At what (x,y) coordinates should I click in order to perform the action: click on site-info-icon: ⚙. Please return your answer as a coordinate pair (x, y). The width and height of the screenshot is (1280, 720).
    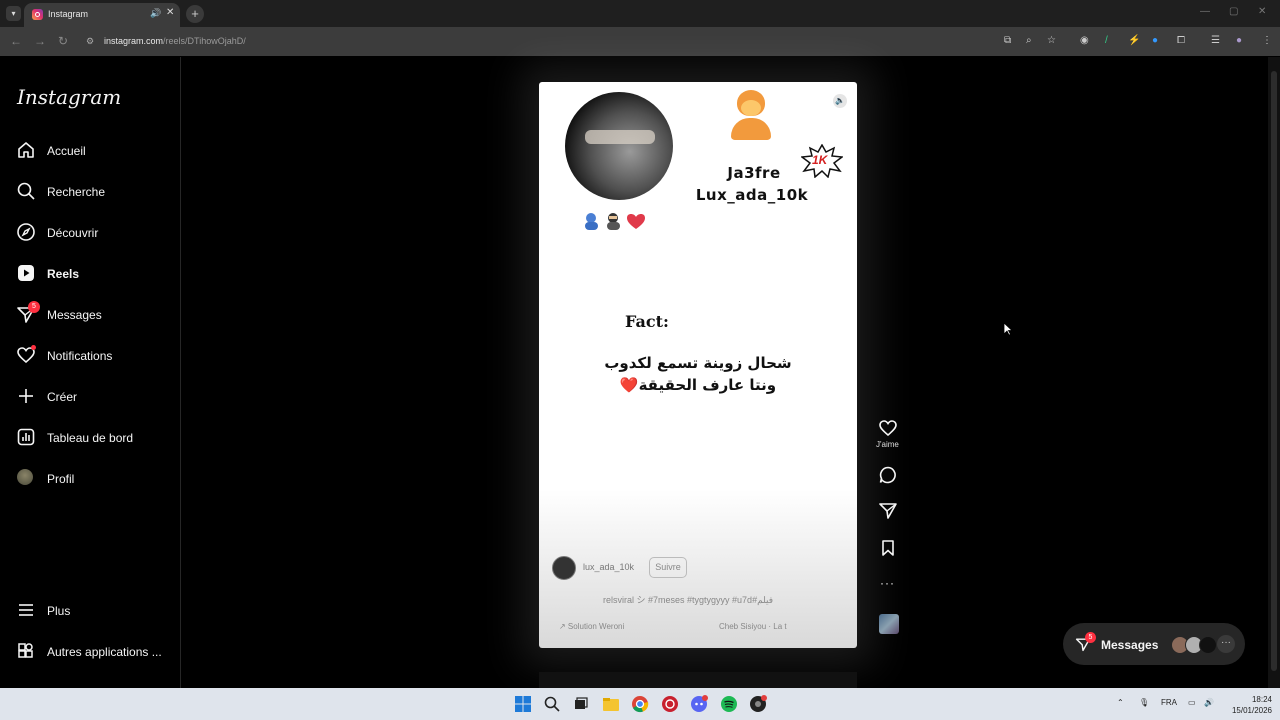
    Looking at the image, I should click on (90, 41).